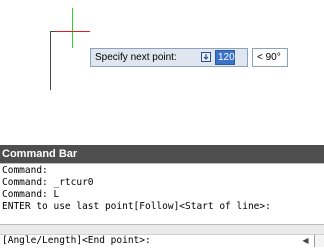  I want to click on angle-input: < 90°, so click(270, 57).